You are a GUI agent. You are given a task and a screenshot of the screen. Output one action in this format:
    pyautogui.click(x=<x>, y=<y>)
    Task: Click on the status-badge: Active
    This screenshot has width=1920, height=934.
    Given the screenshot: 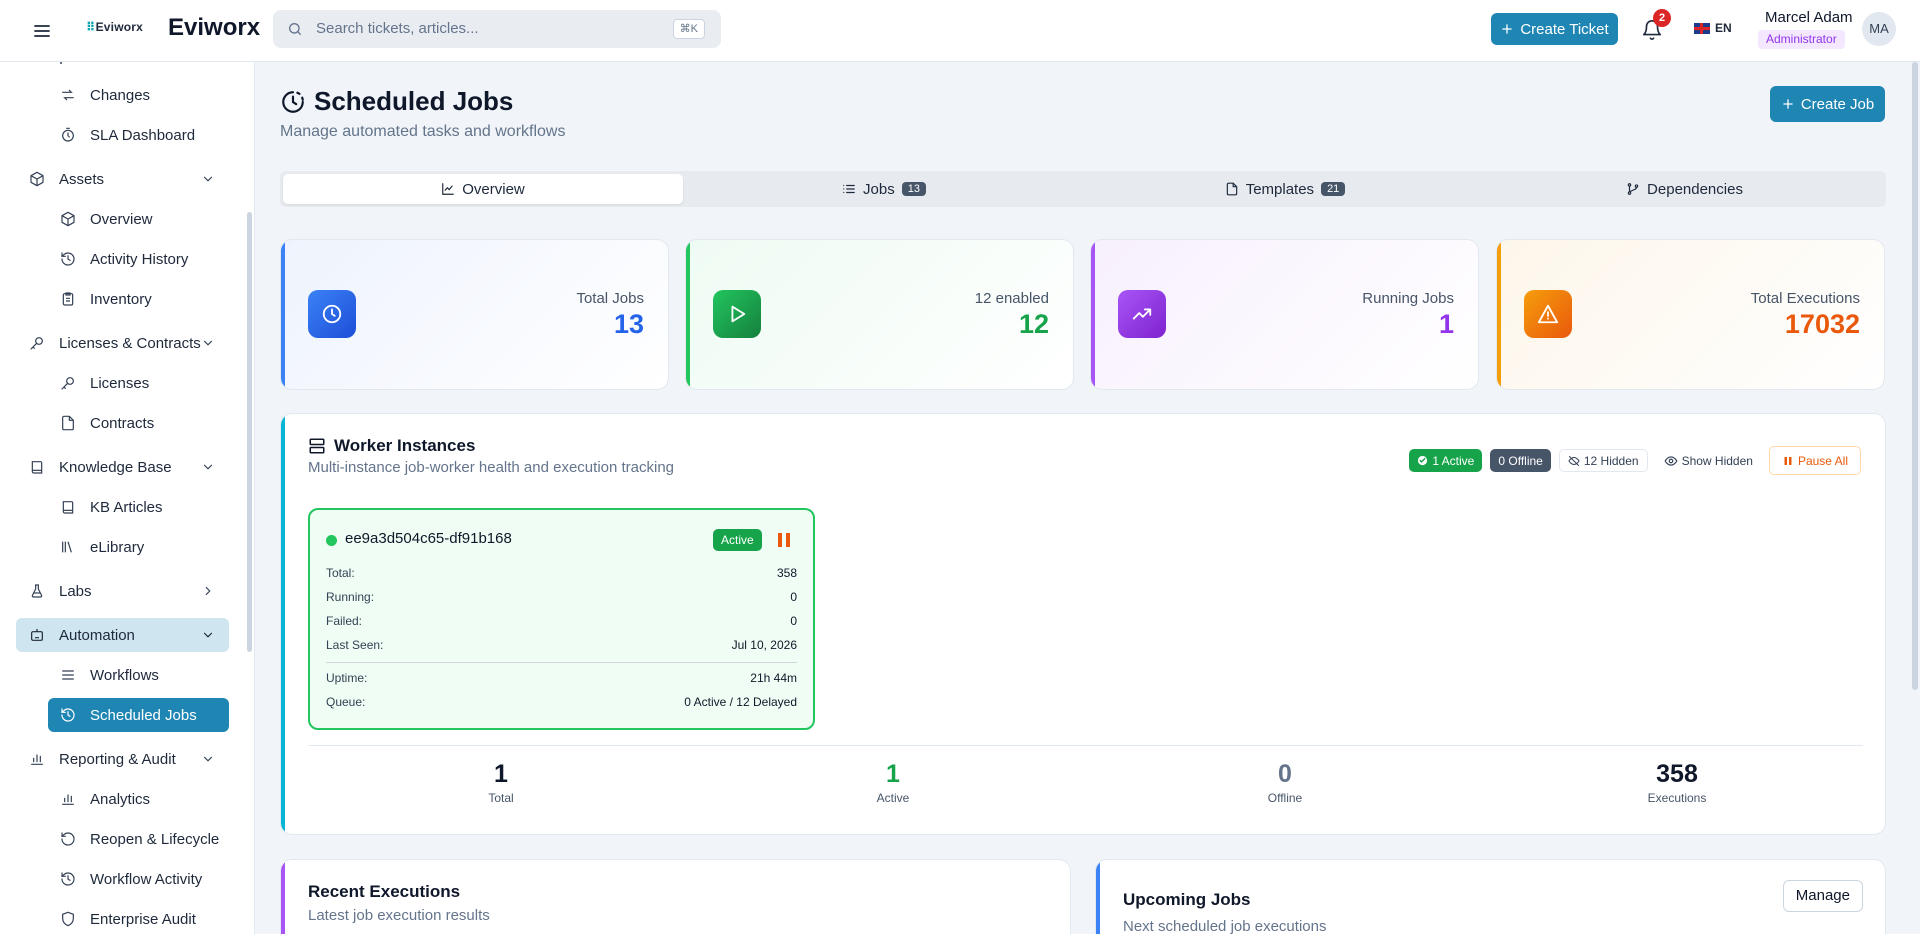 What is the action you would take?
    pyautogui.click(x=737, y=540)
    